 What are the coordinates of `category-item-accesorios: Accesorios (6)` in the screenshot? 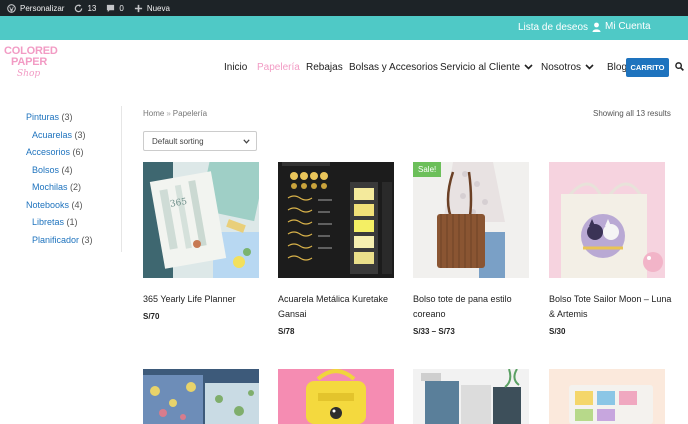 It's located at (55, 152).